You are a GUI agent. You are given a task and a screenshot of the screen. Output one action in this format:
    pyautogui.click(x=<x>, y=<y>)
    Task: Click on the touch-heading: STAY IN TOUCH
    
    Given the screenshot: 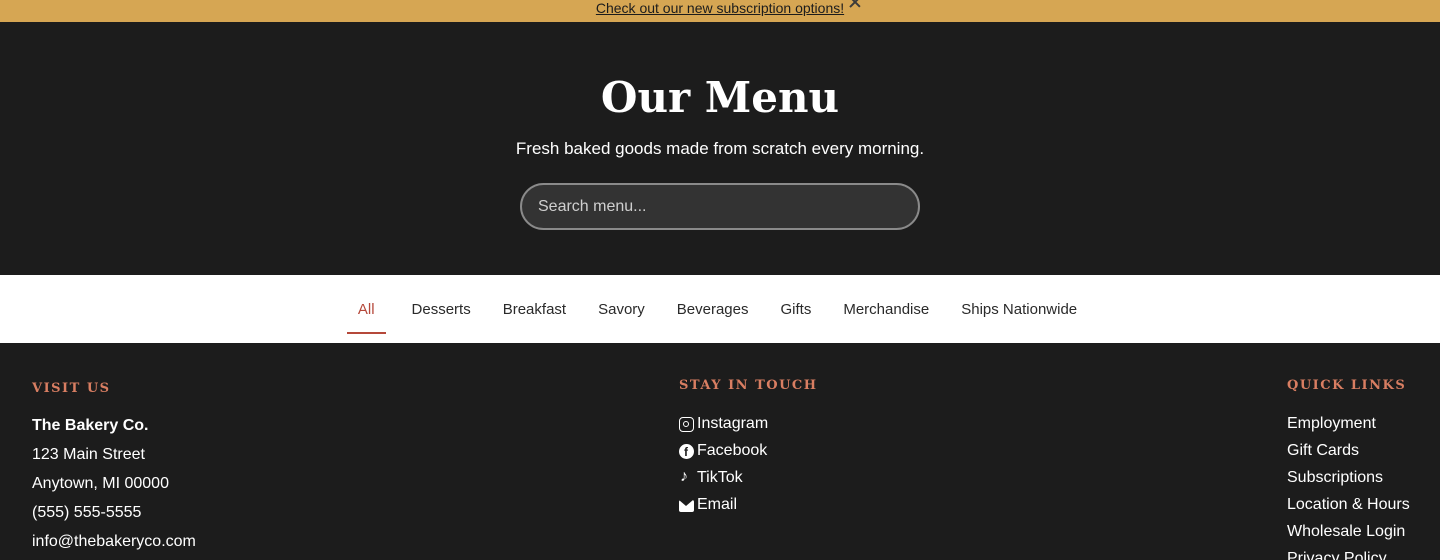 What is the action you would take?
    pyautogui.click(x=748, y=385)
    